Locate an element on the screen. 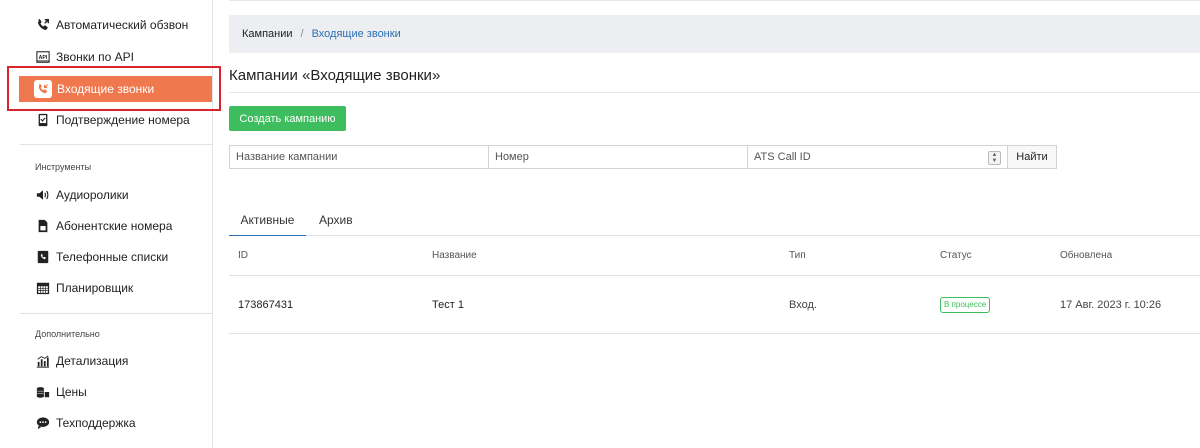 The width and height of the screenshot is (1200, 448). sidebar-item-label: Техподдержка is located at coordinates (96, 423).